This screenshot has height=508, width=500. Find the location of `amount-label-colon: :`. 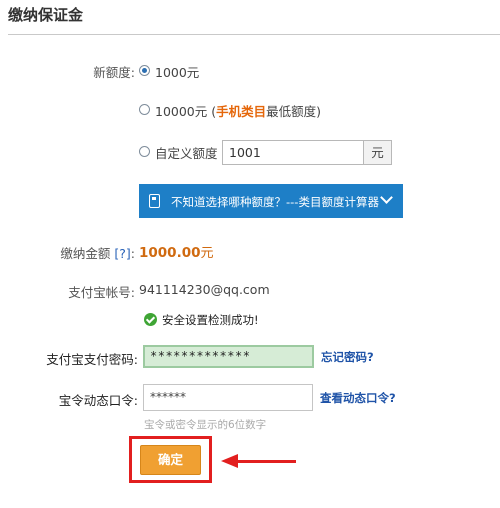

amount-label-colon: : is located at coordinates (132, 253).